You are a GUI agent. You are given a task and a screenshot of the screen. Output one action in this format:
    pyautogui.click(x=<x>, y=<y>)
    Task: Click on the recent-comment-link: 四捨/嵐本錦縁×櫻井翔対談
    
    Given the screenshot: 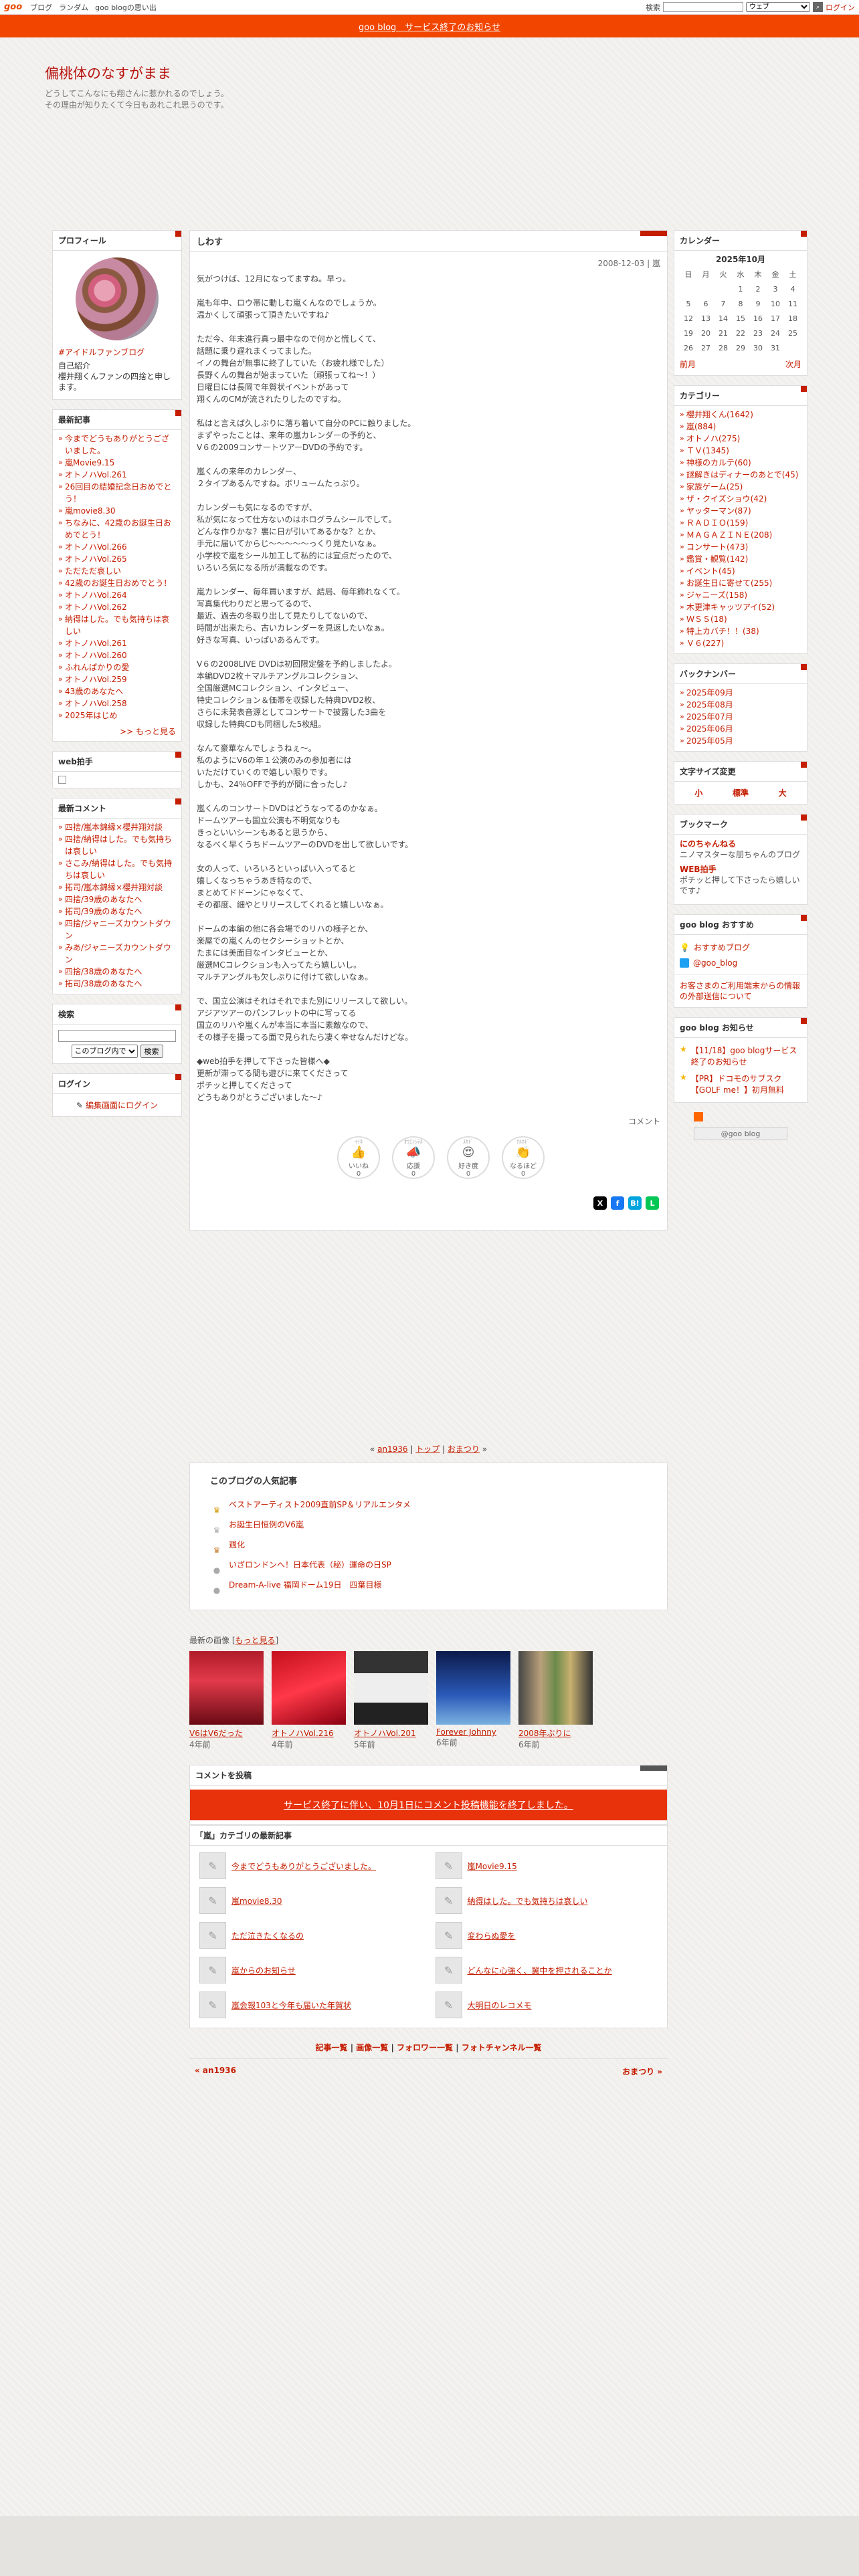 What is the action you would take?
    pyautogui.click(x=114, y=828)
    